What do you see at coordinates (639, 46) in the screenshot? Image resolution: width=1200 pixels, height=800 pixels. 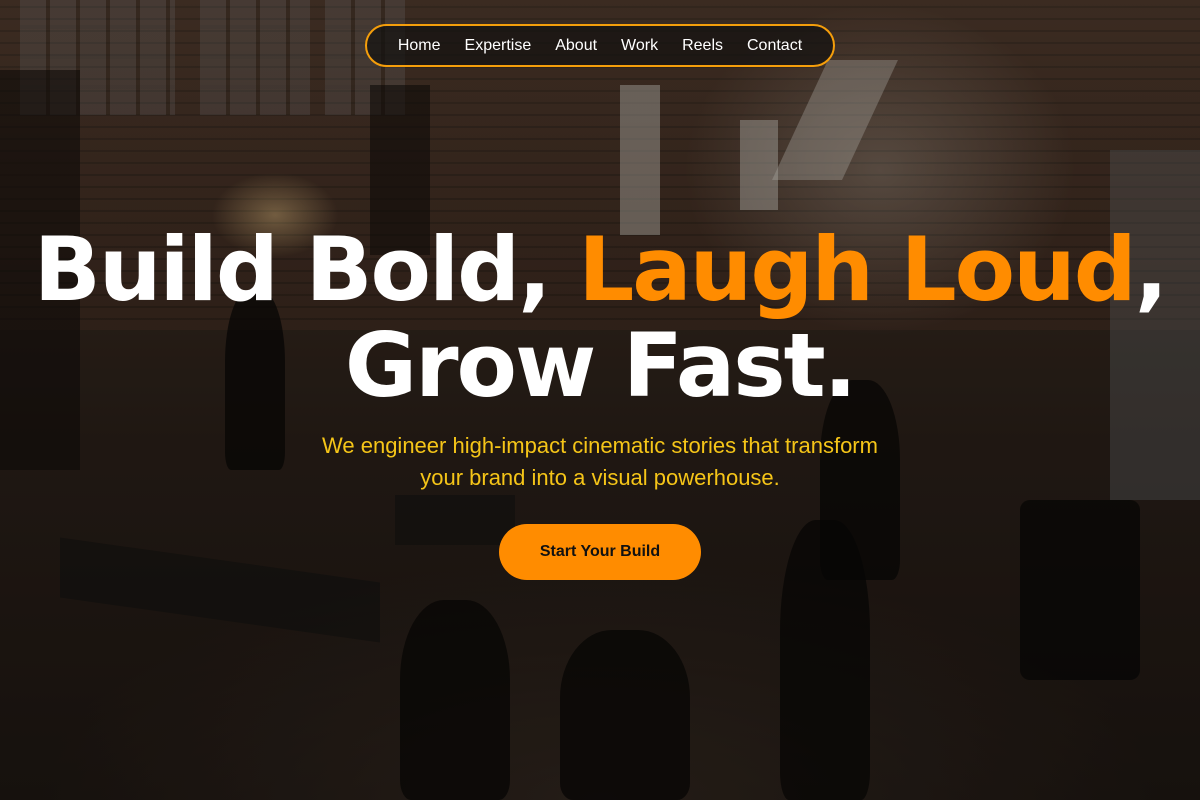 I see `nav-link-work: Work` at bounding box center [639, 46].